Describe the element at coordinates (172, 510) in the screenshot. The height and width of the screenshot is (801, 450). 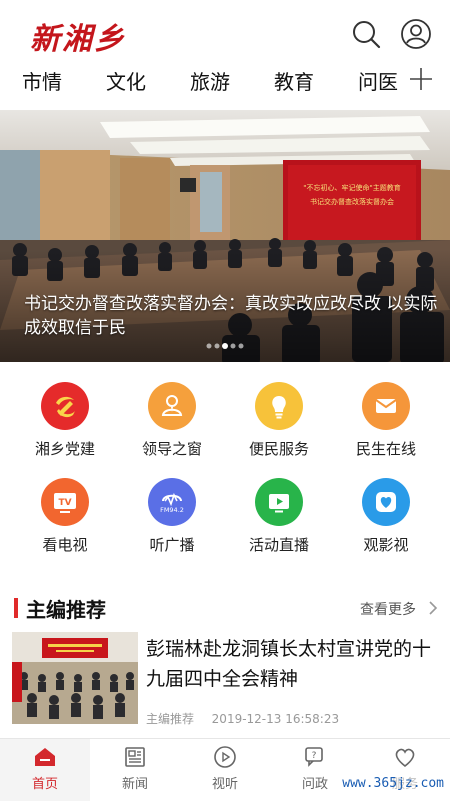
I see `radio-frequency-badge: FM94.2` at that location.